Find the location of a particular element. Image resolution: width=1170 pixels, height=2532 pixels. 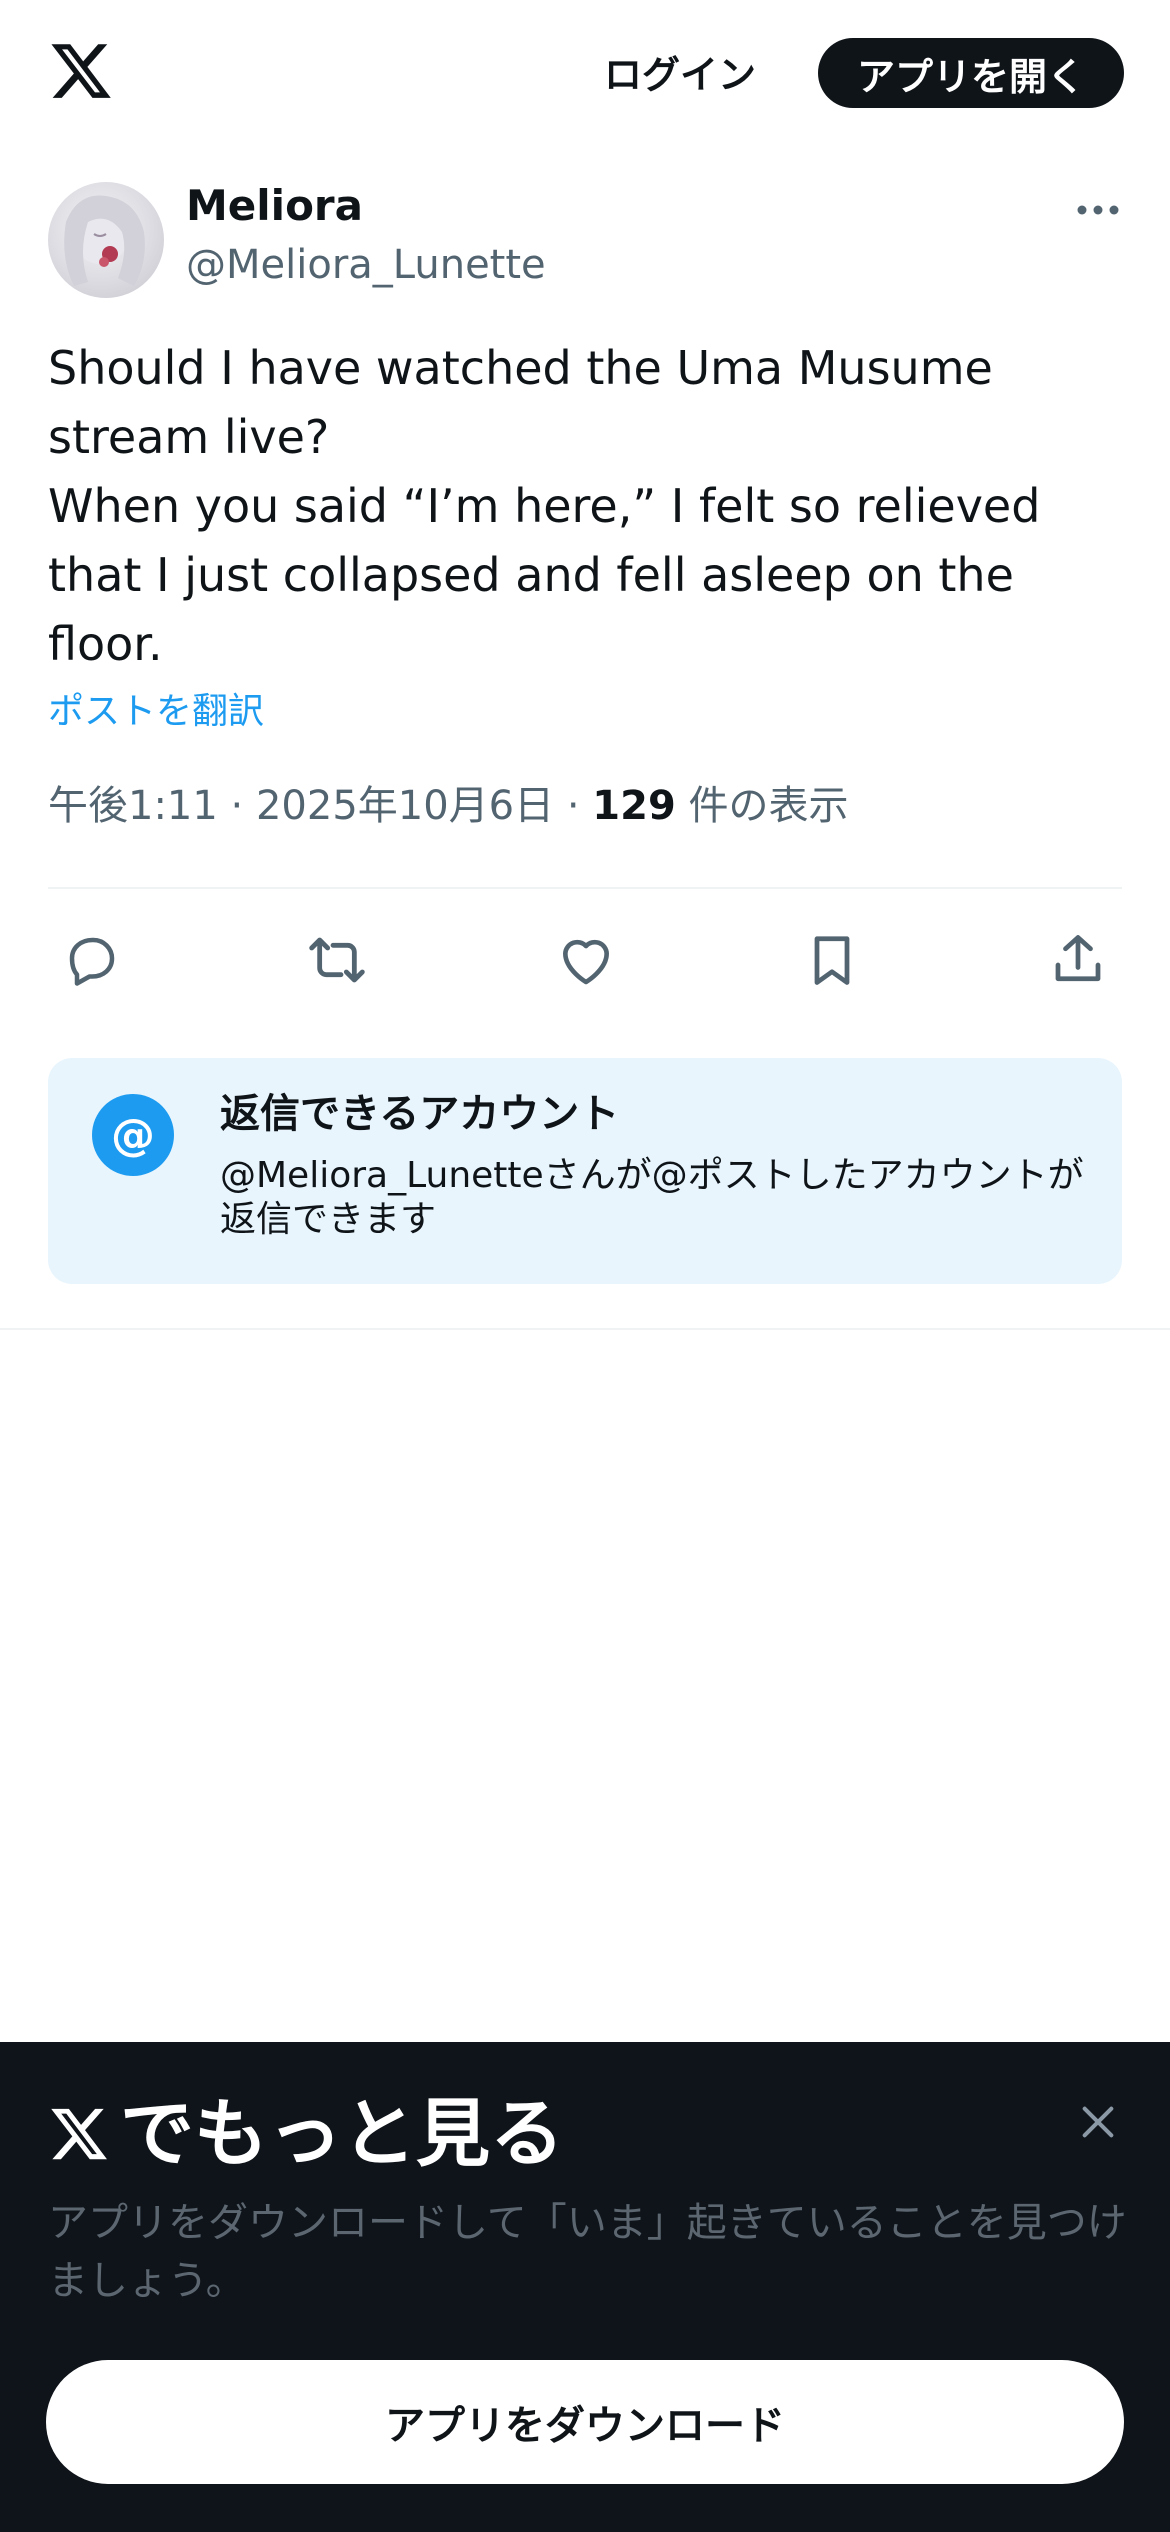

author-handle: @Meliora_Lunette is located at coordinates (366, 265).